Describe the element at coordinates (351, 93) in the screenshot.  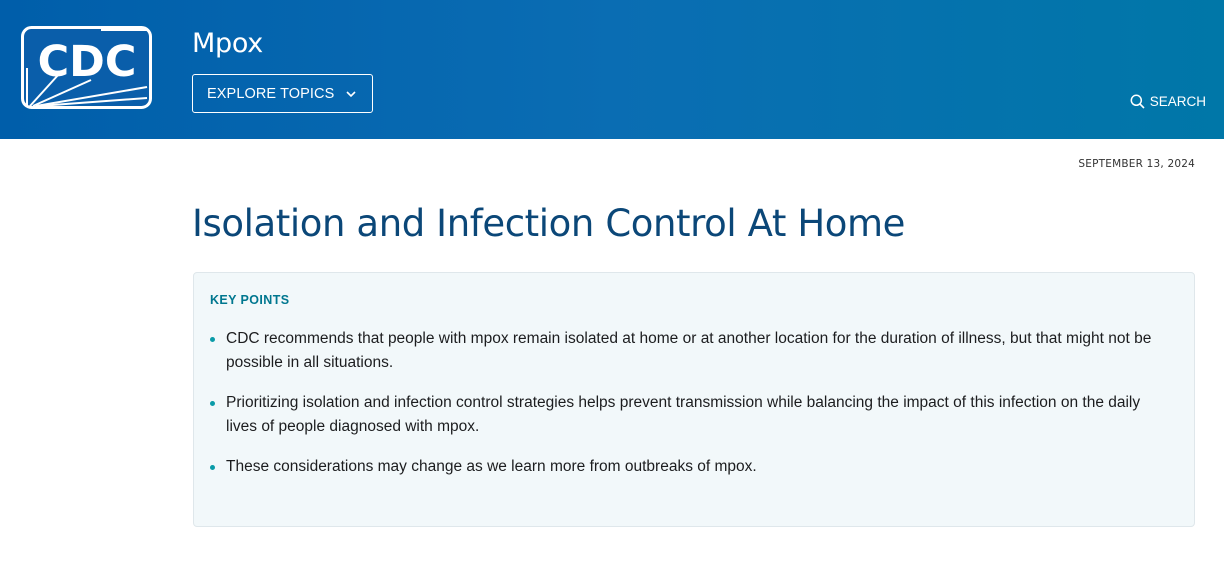
I see `chevron-down-icon` at that location.